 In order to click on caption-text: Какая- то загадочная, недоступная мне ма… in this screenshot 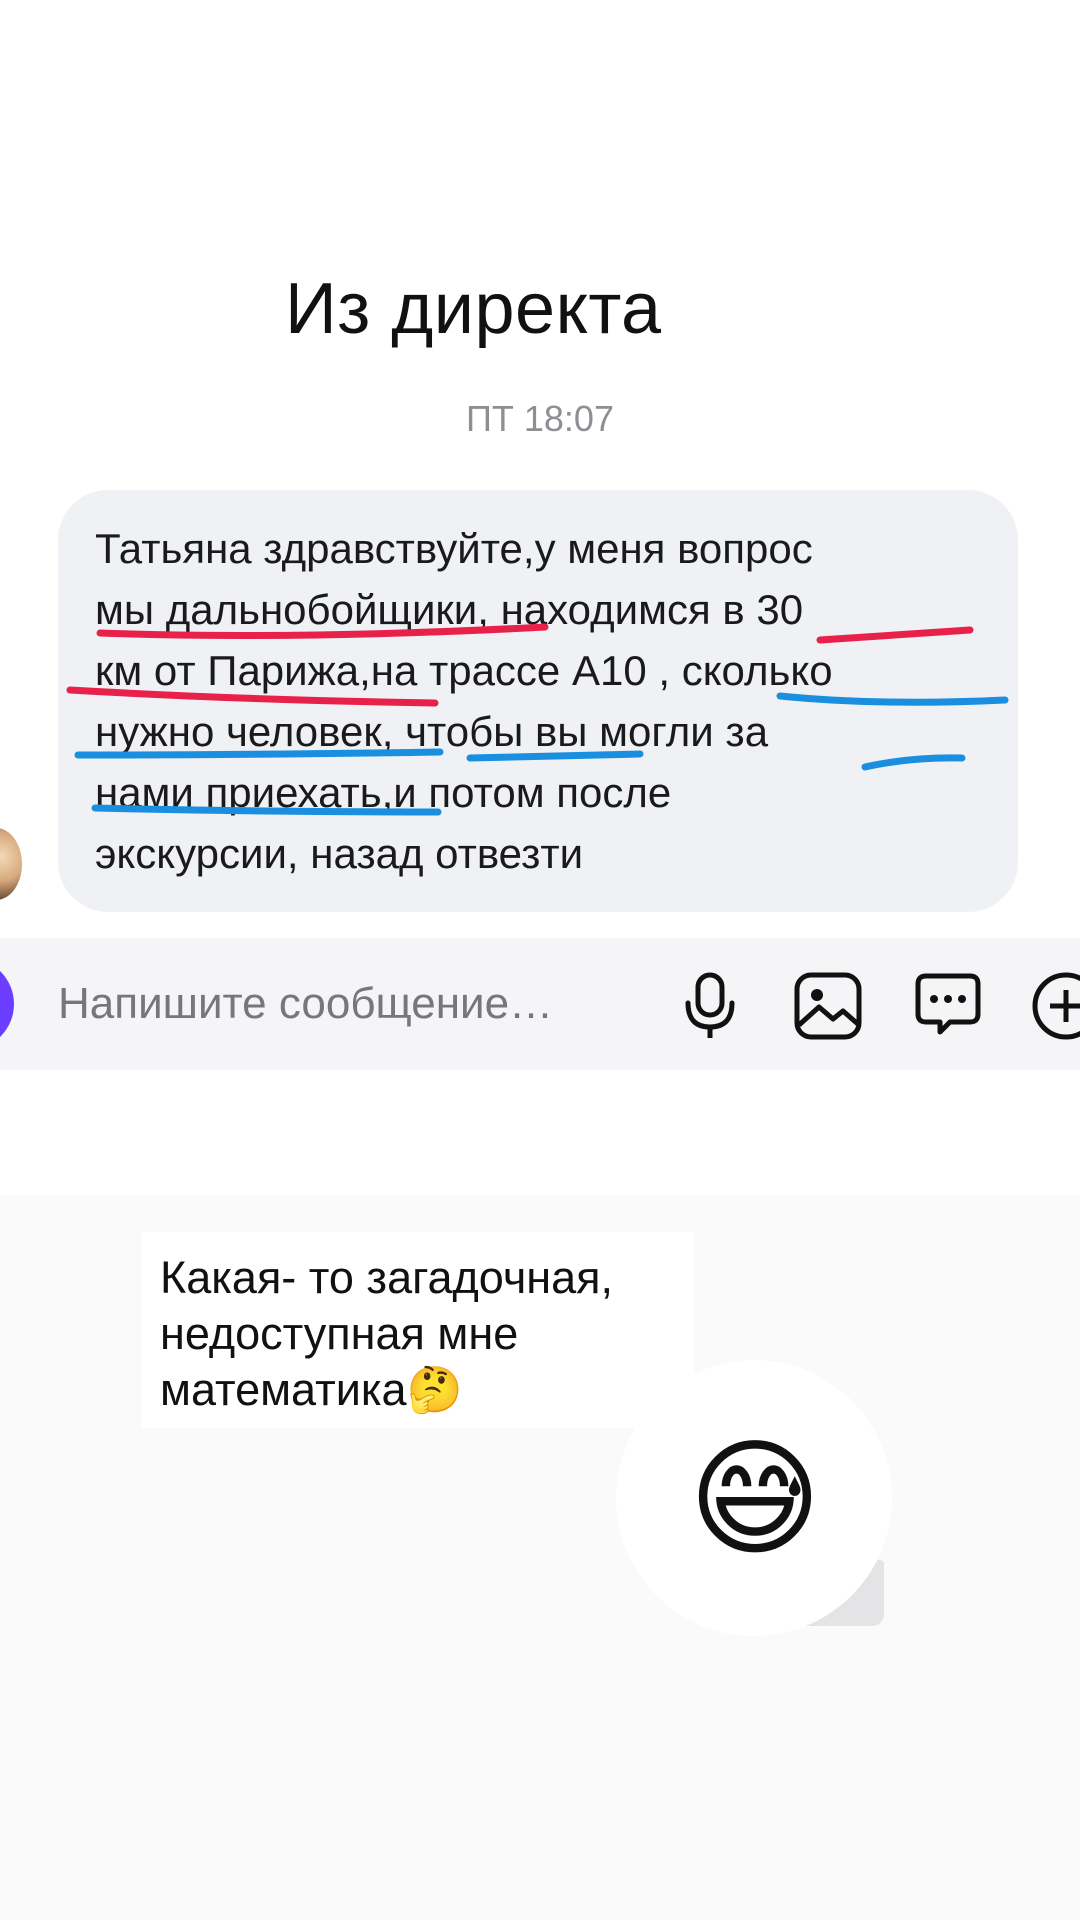, I will do `click(387, 1333)`.